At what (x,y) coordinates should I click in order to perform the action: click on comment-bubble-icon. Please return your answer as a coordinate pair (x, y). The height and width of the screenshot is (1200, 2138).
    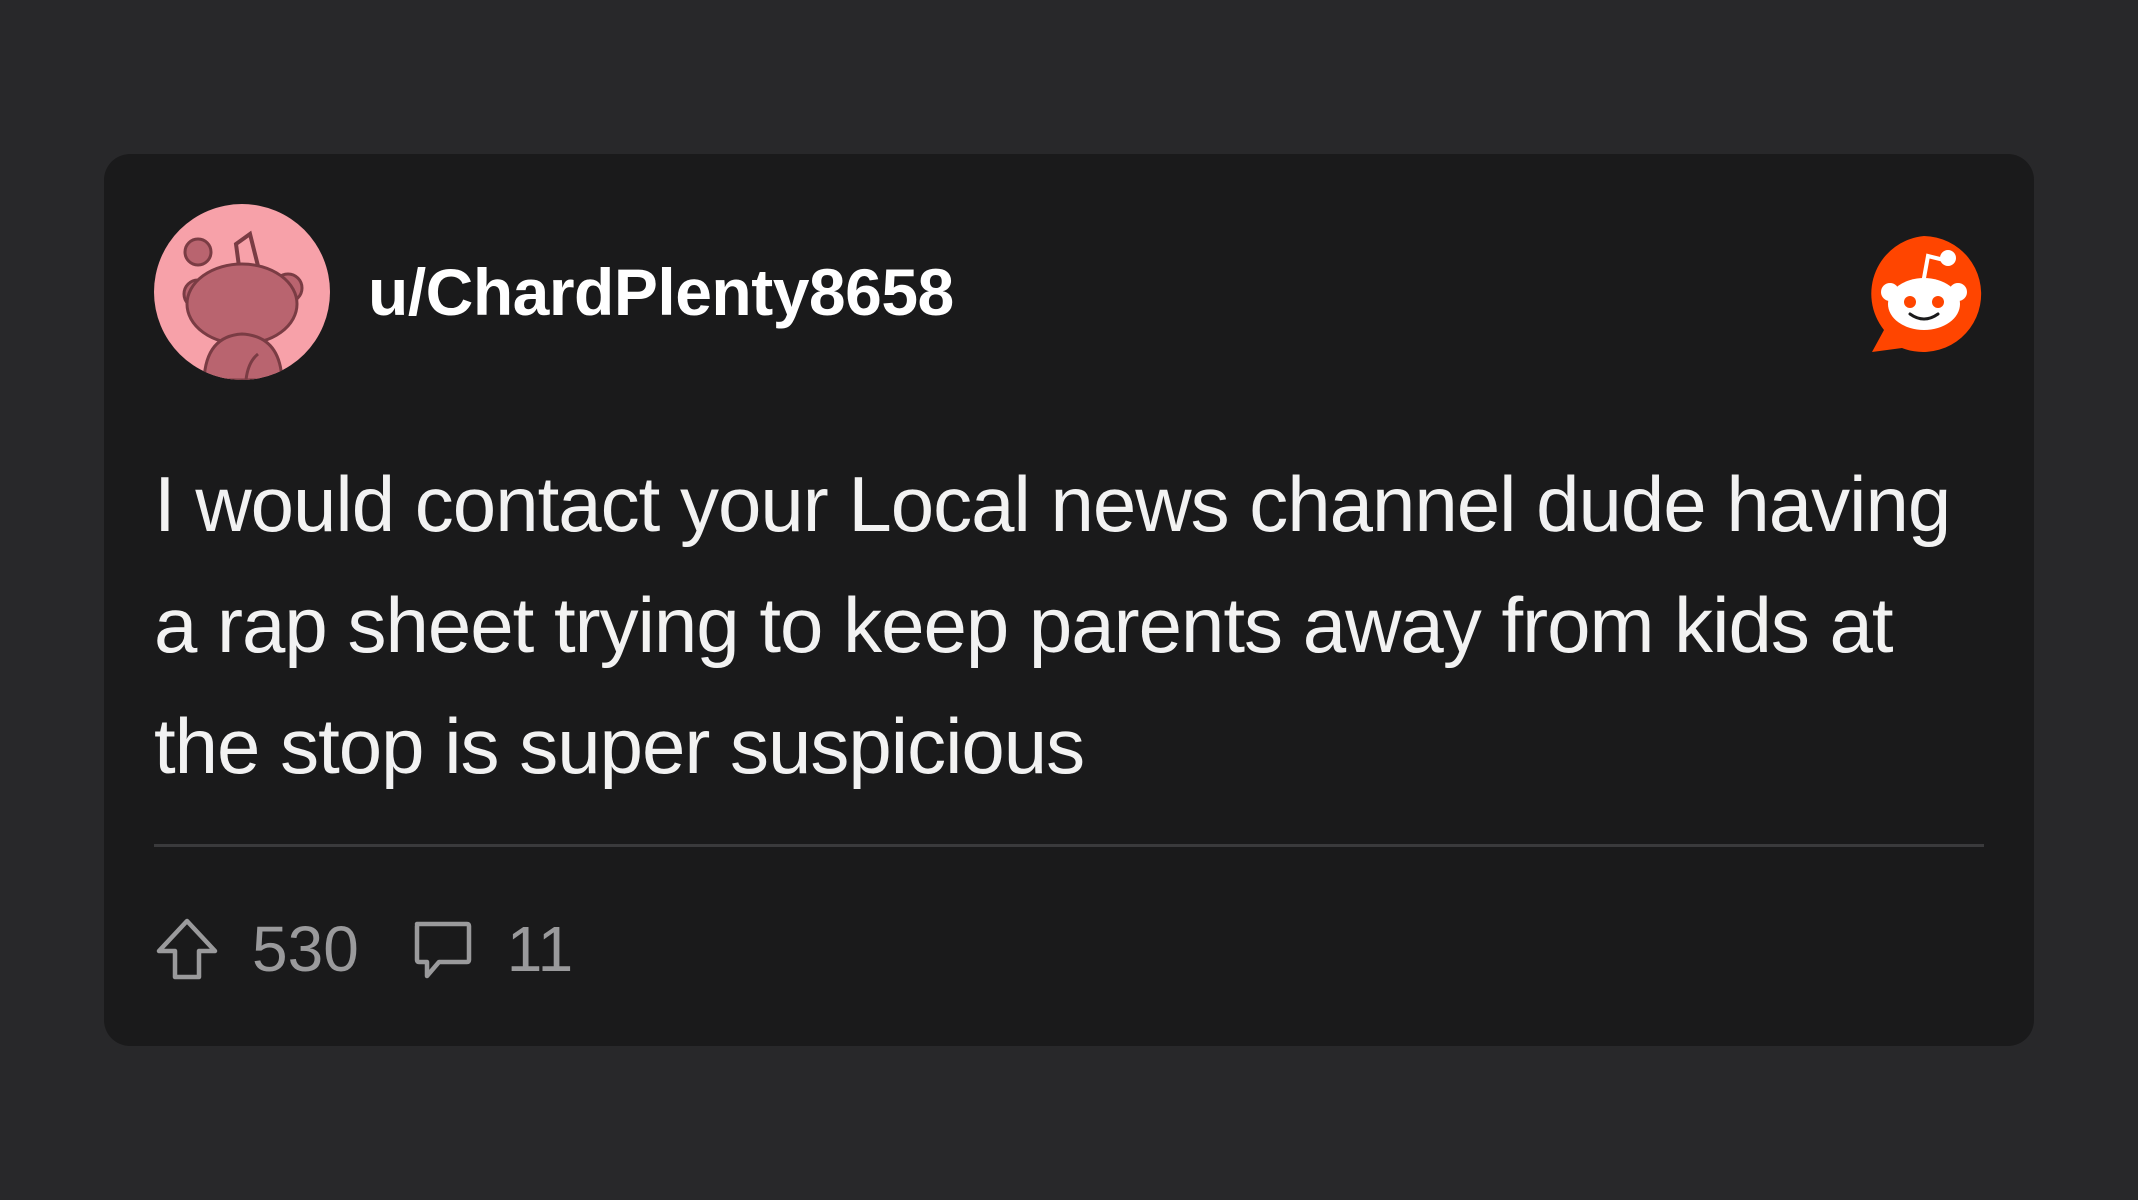
    Looking at the image, I should click on (442, 949).